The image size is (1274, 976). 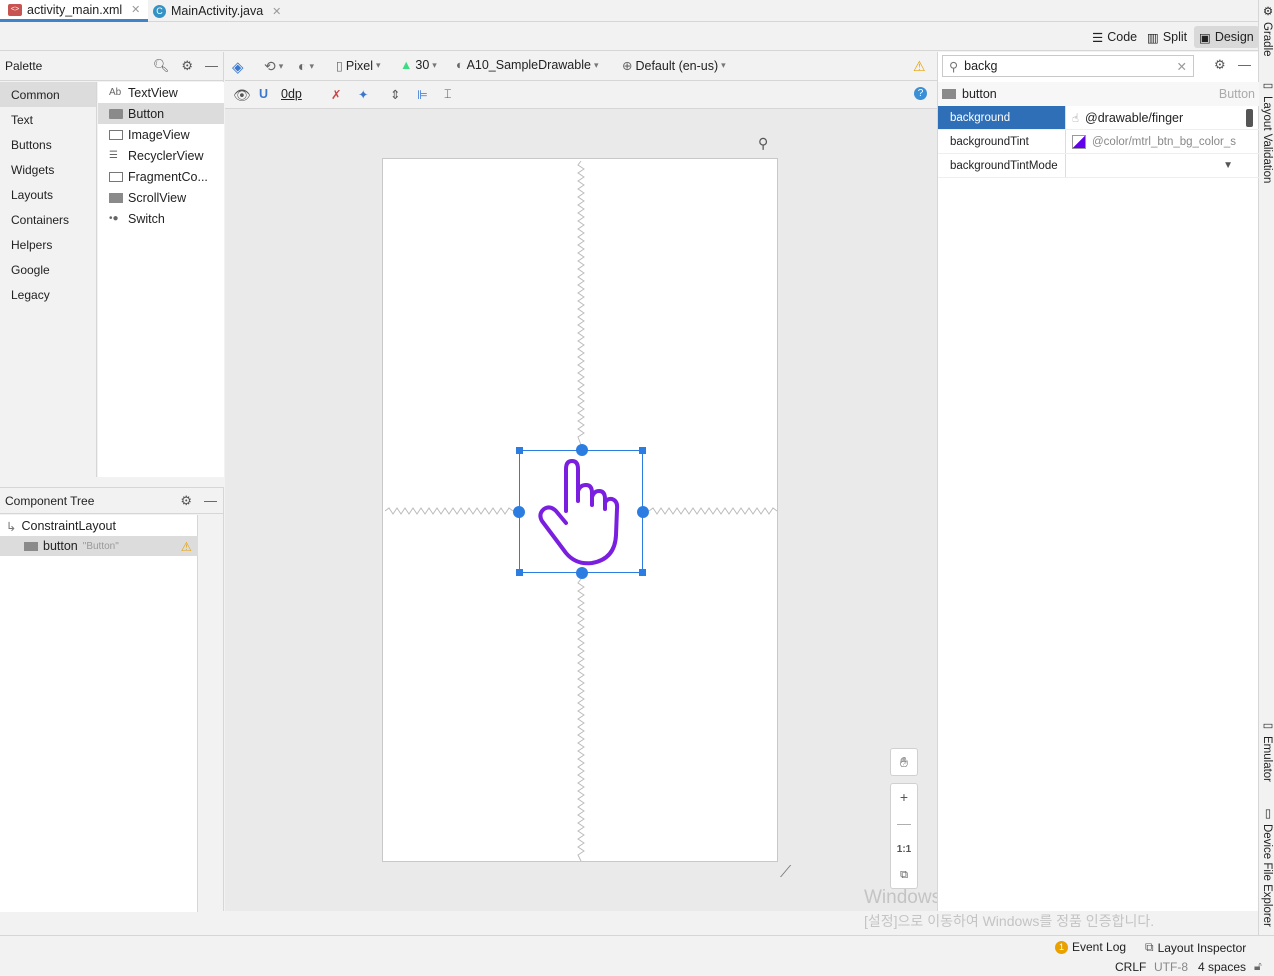 What do you see at coordinates (920, 93) in the screenshot?
I see `help-button: ?` at bounding box center [920, 93].